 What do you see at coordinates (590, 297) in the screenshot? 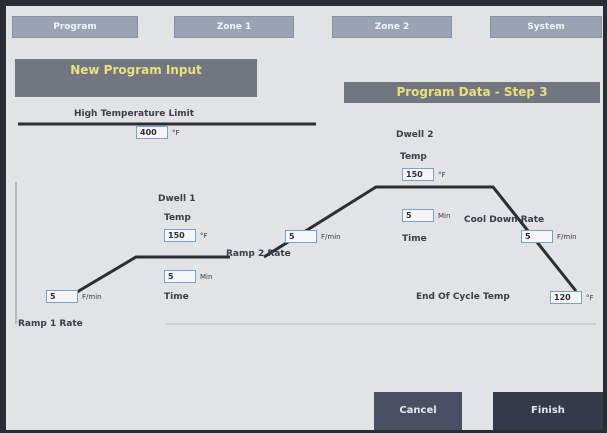
I see `end-of-cycle-unit: °F` at bounding box center [590, 297].